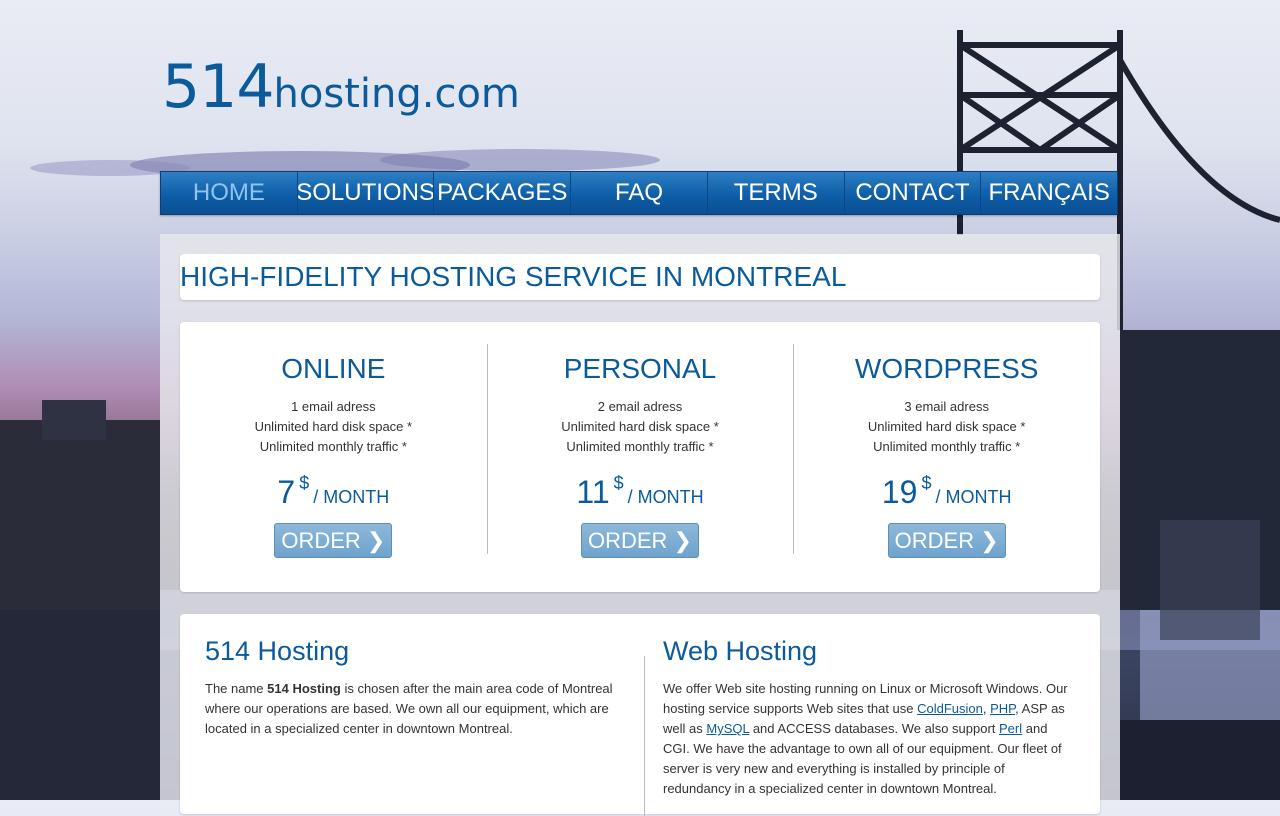 Image resolution: width=1280 pixels, height=816 pixels. I want to click on price-amount: 19, so click(899, 492).